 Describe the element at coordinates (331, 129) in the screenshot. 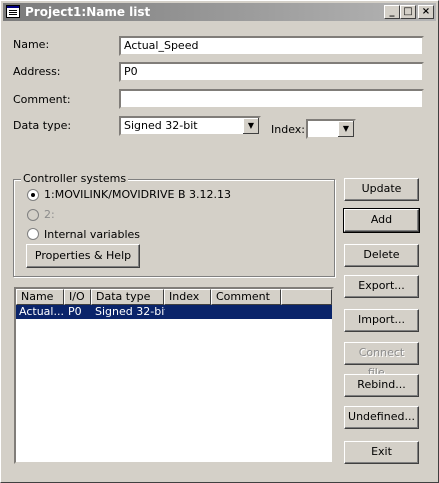

I see `index-select: ▼` at that location.